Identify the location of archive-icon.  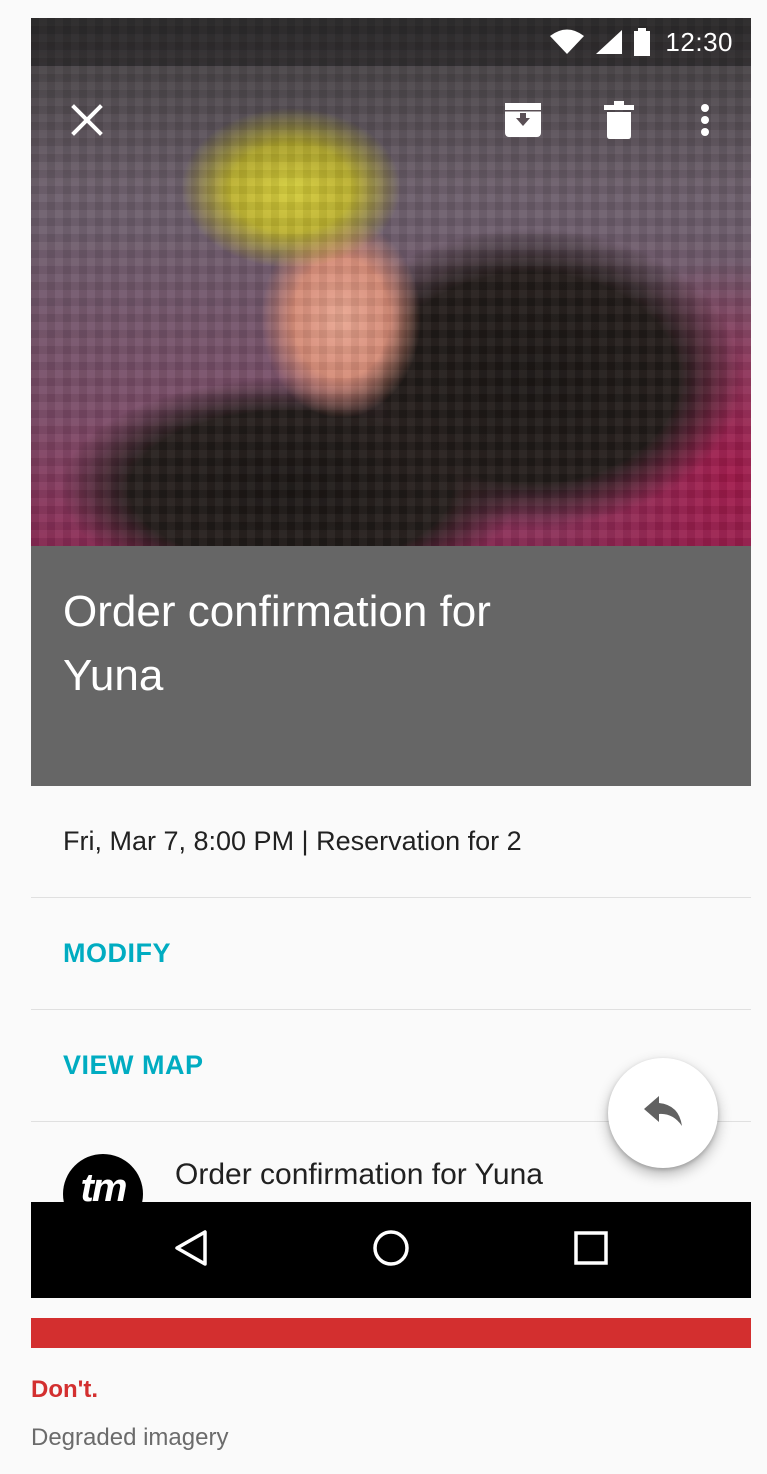
(523, 122).